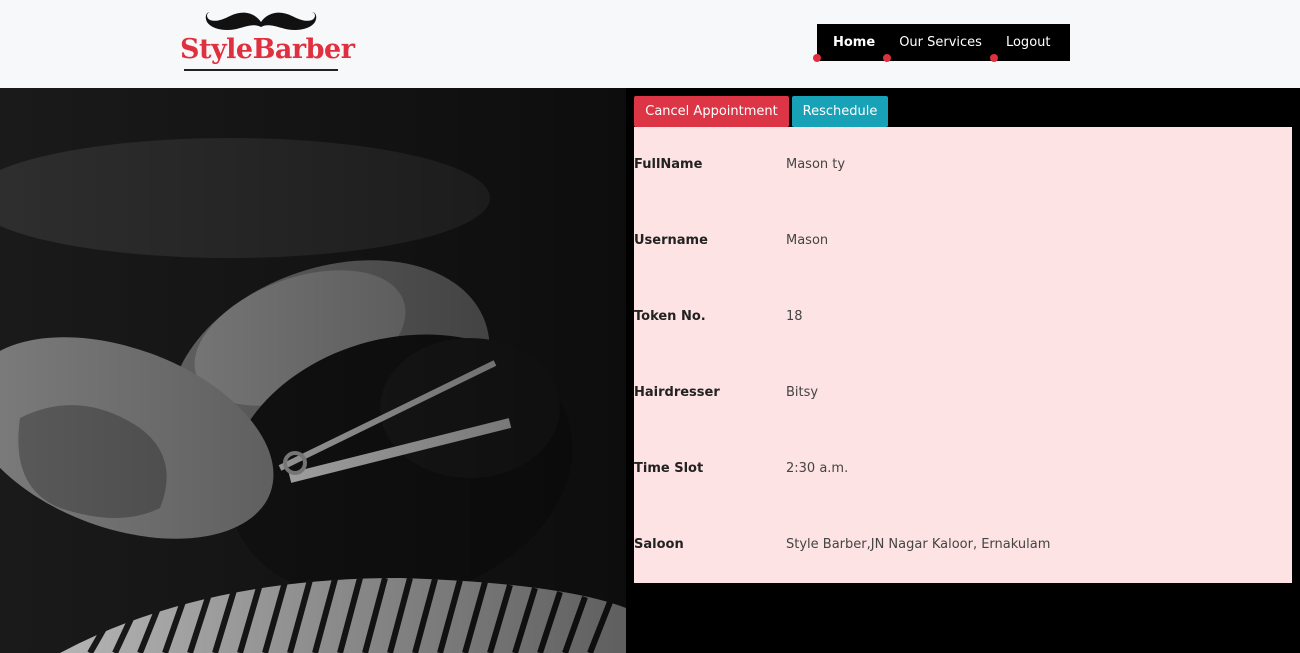 Image resolution: width=1300 pixels, height=653 pixels. I want to click on nav-dot-services, so click(887, 58).